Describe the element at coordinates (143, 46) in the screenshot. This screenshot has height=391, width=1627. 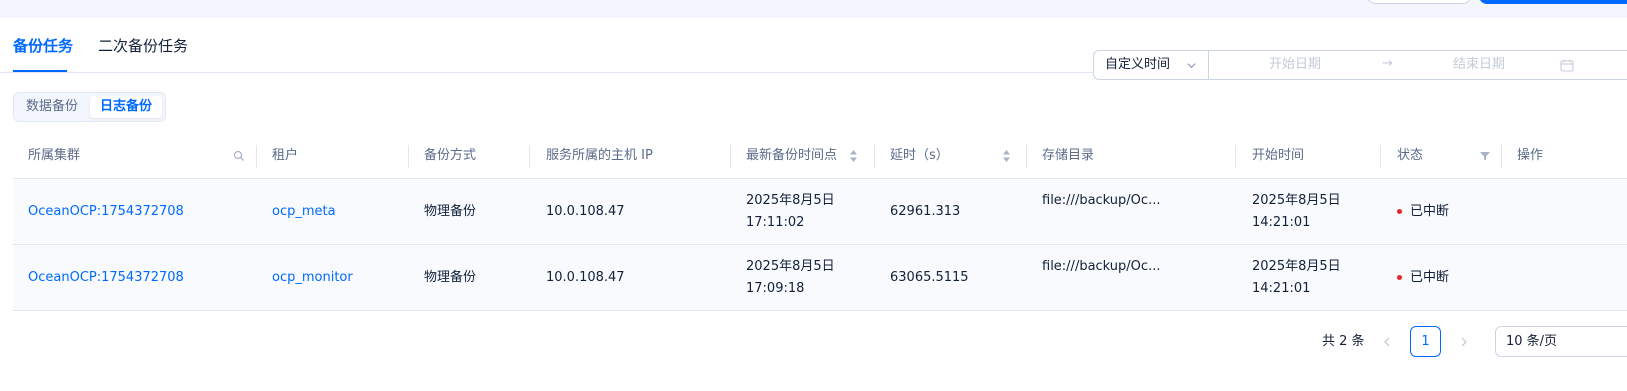
I see `tab-secondary-backup-tasks: 二次备份任务` at that location.